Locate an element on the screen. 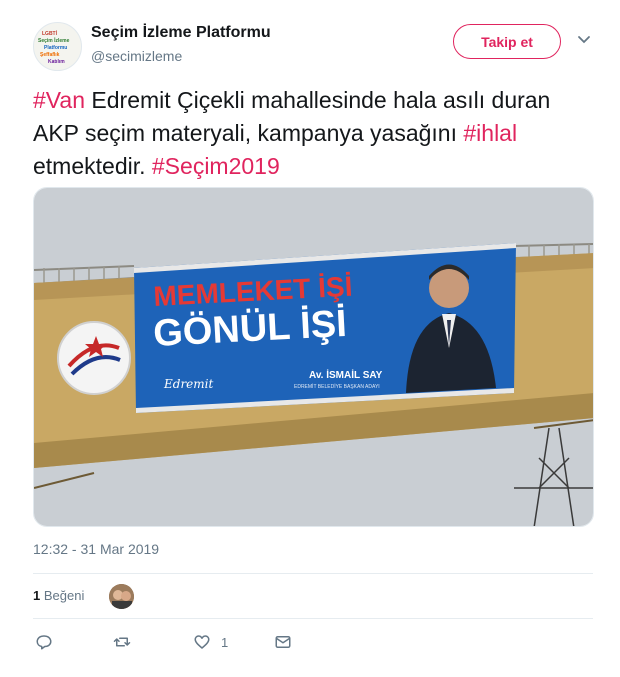 This screenshot has width=620, height=677. likes-row: 1 Beğeni is located at coordinates (313, 596).